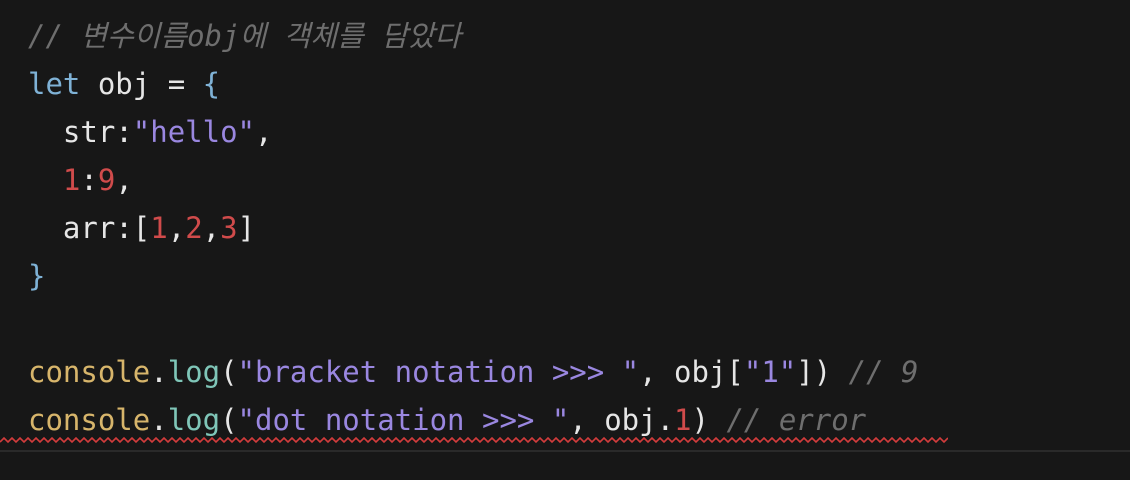 The image size is (1130, 480). I want to click on code-line-3: str:"hello",, so click(150, 132).